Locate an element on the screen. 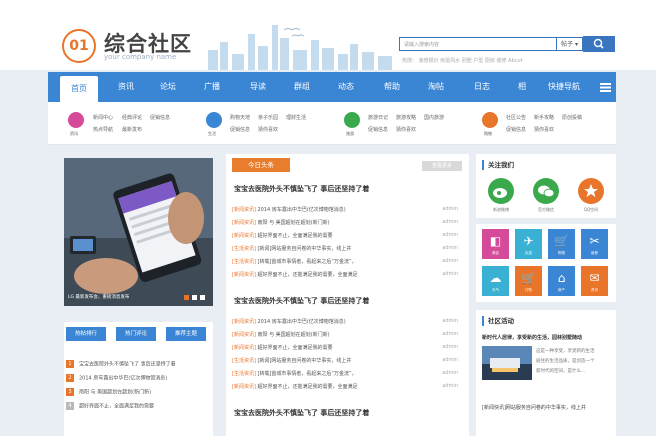 This screenshot has width=656, height=436. subnav-link: 经典评论 is located at coordinates (132, 117).